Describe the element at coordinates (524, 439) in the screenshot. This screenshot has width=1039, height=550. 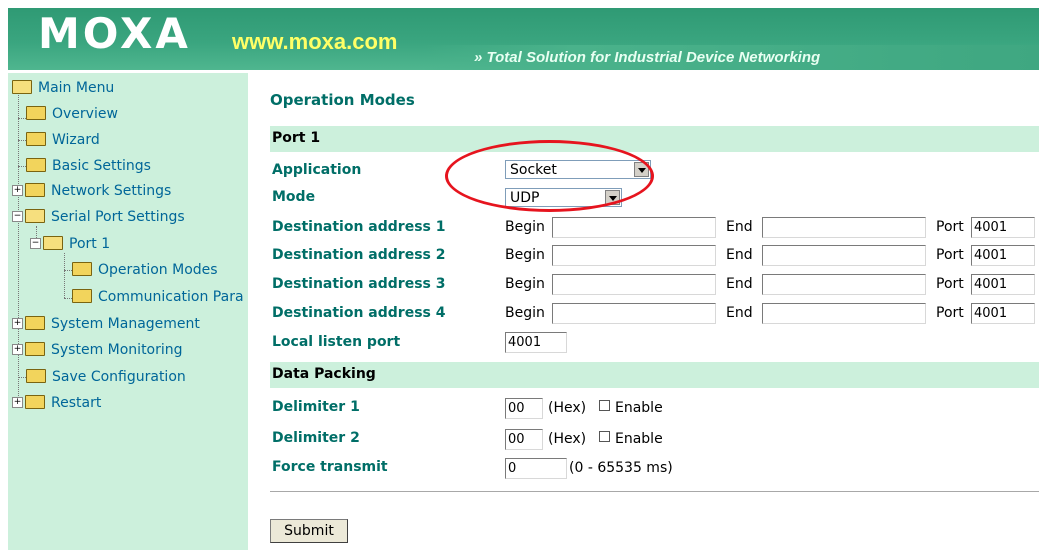
I see `delimiter-2-input: 00` at that location.